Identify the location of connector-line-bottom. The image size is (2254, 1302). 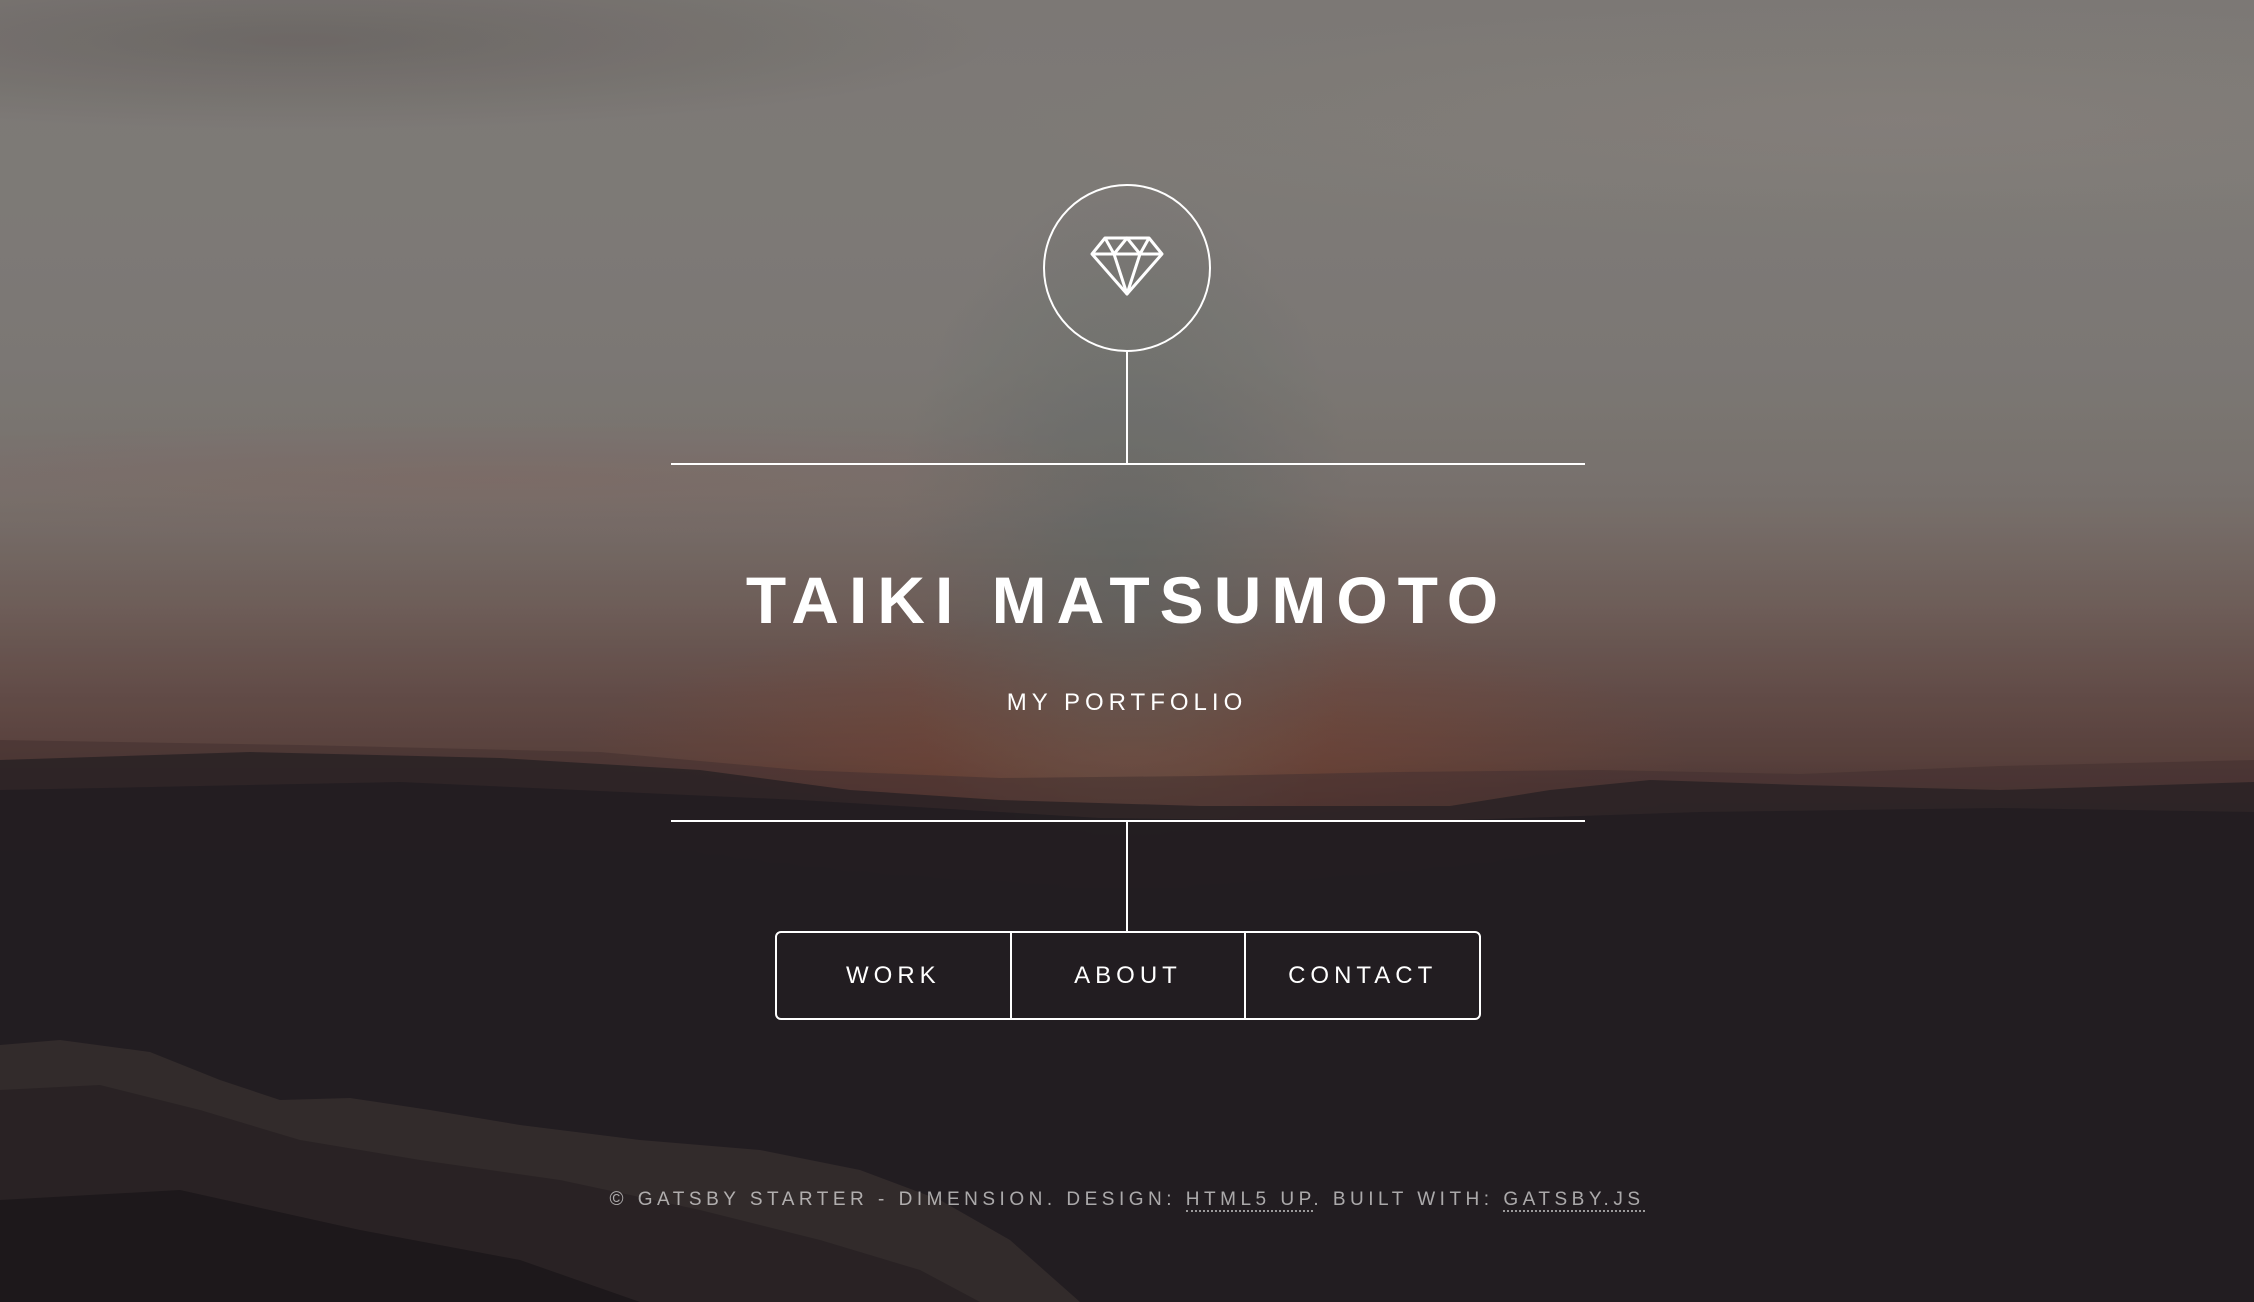
(1127, 877).